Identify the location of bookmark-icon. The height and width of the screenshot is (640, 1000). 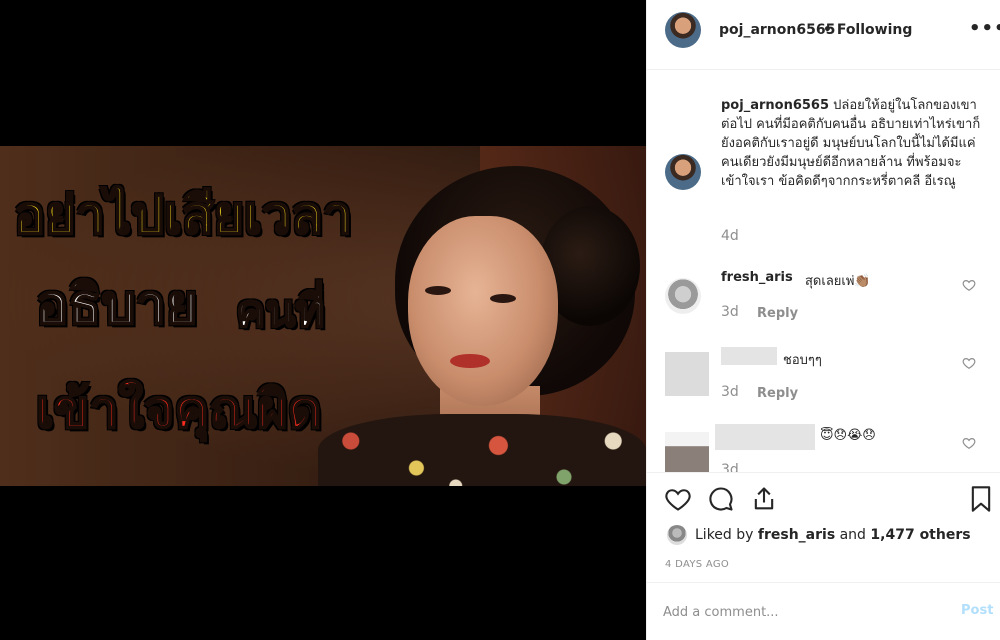
(981, 499).